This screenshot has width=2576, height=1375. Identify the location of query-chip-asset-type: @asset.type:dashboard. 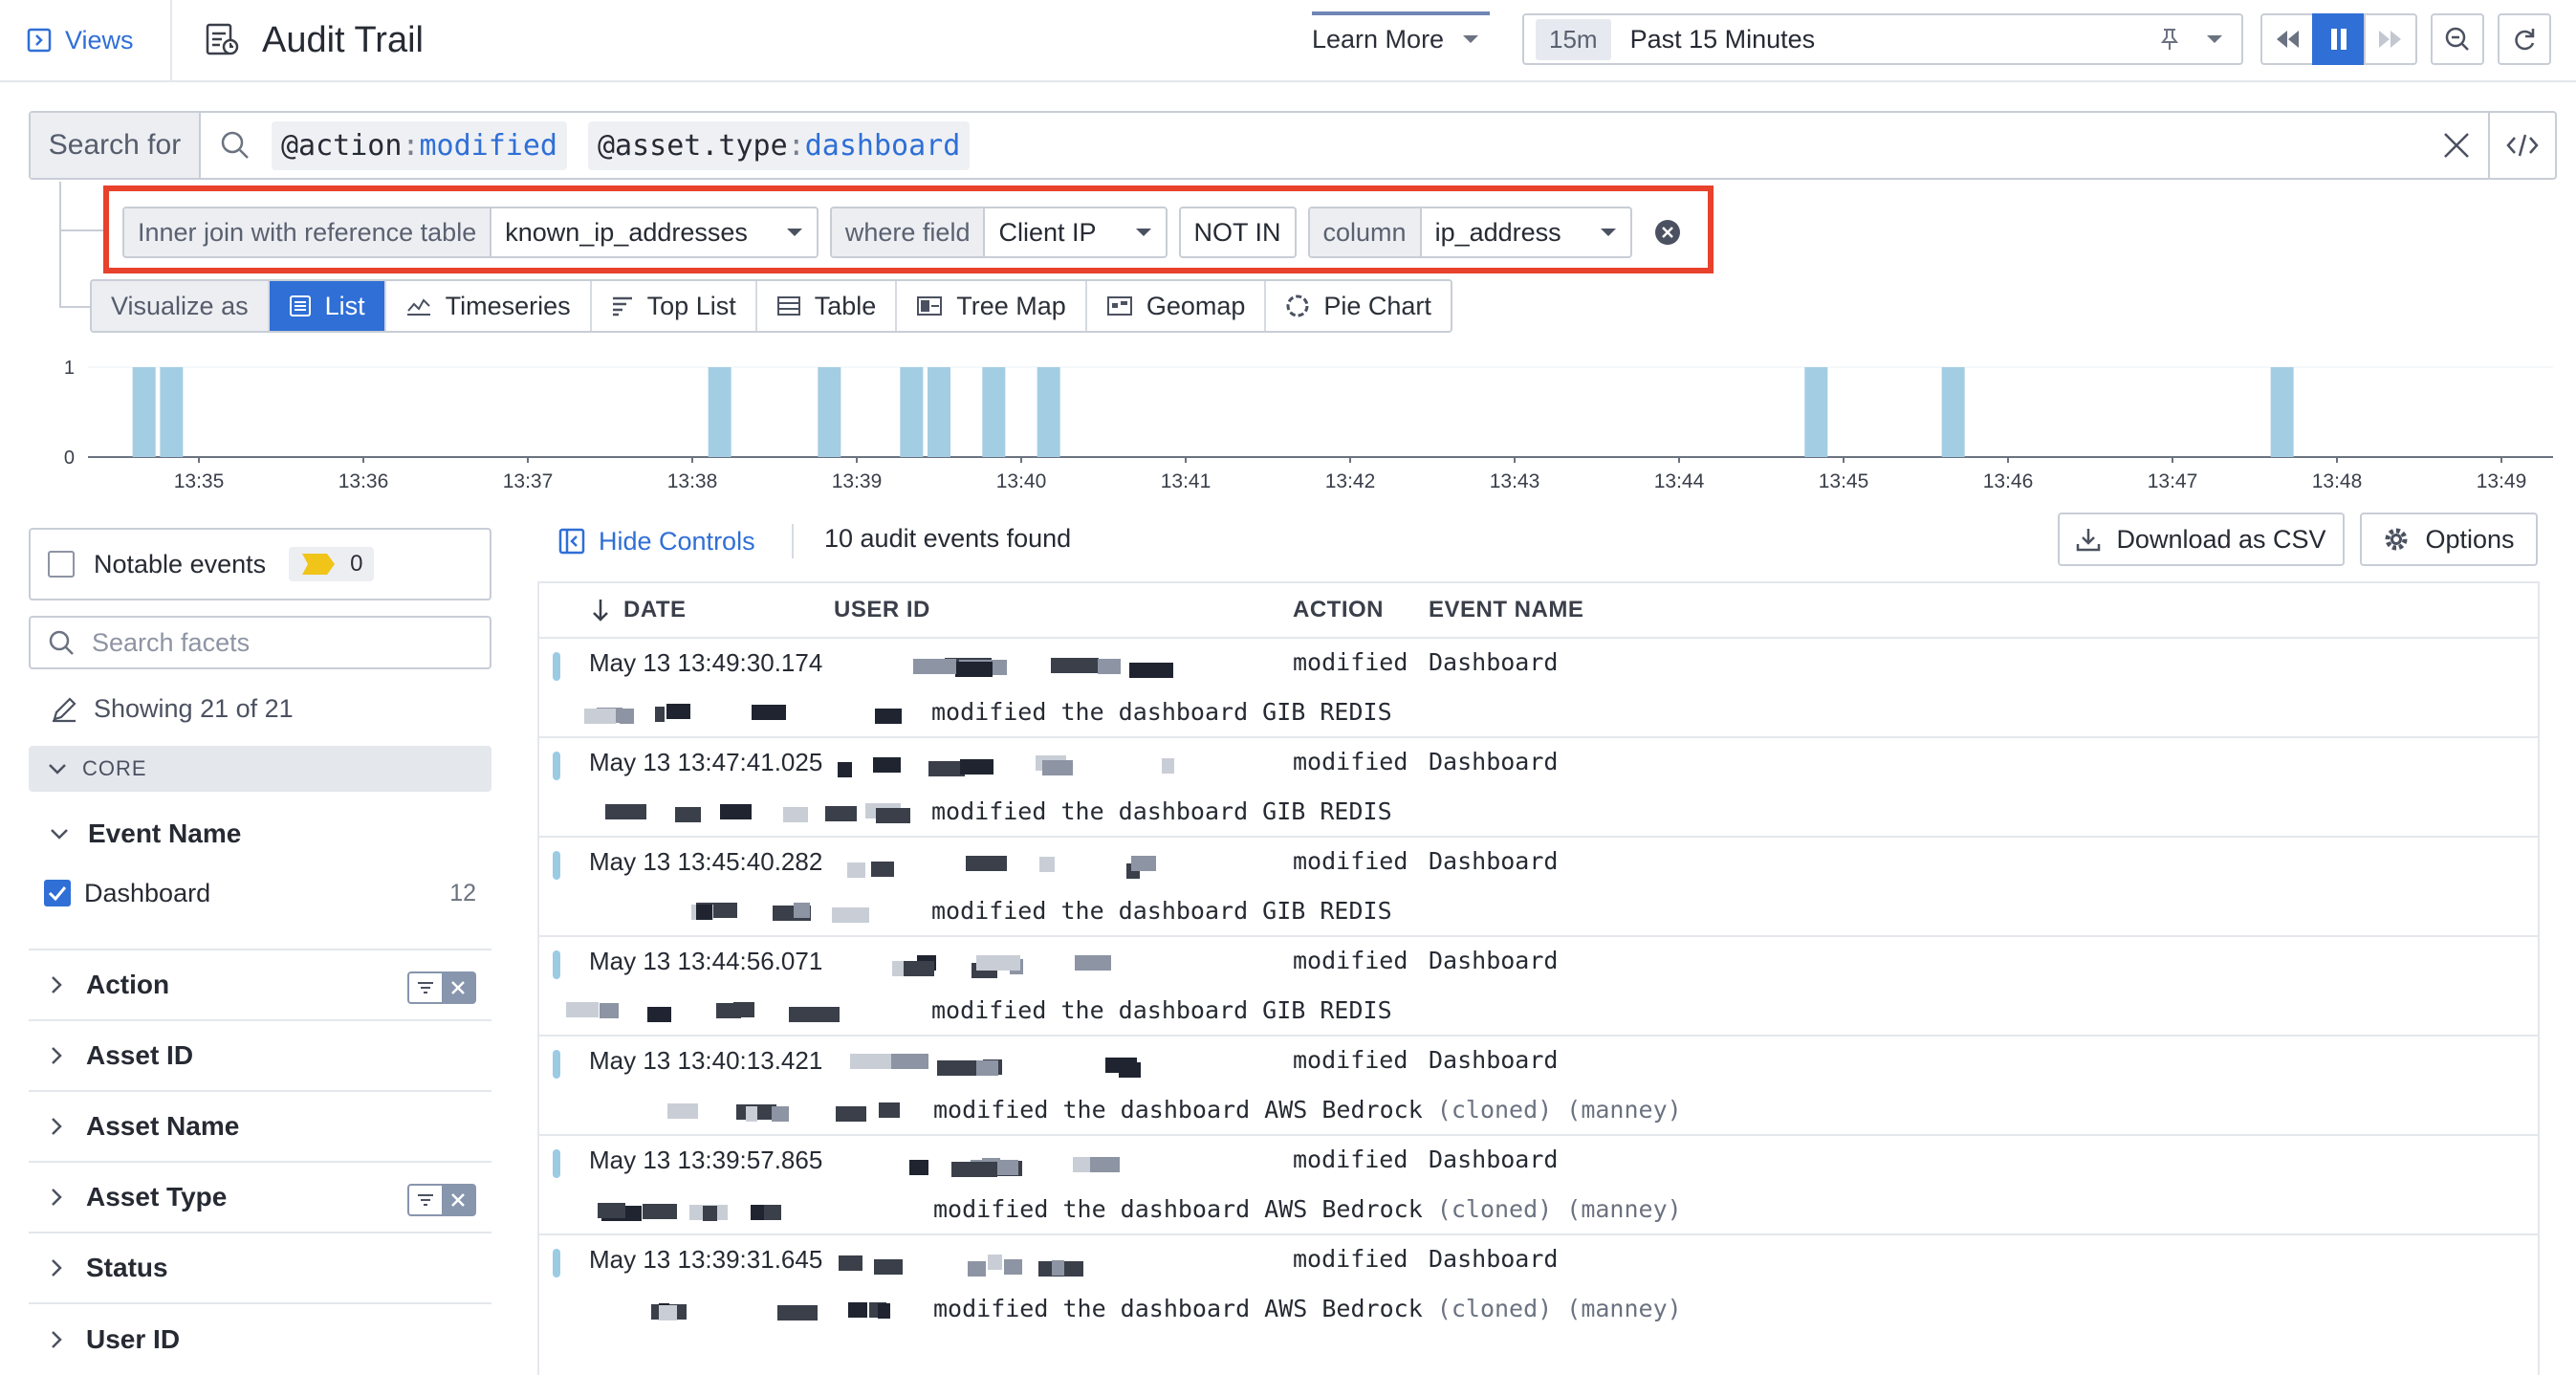
(779, 145).